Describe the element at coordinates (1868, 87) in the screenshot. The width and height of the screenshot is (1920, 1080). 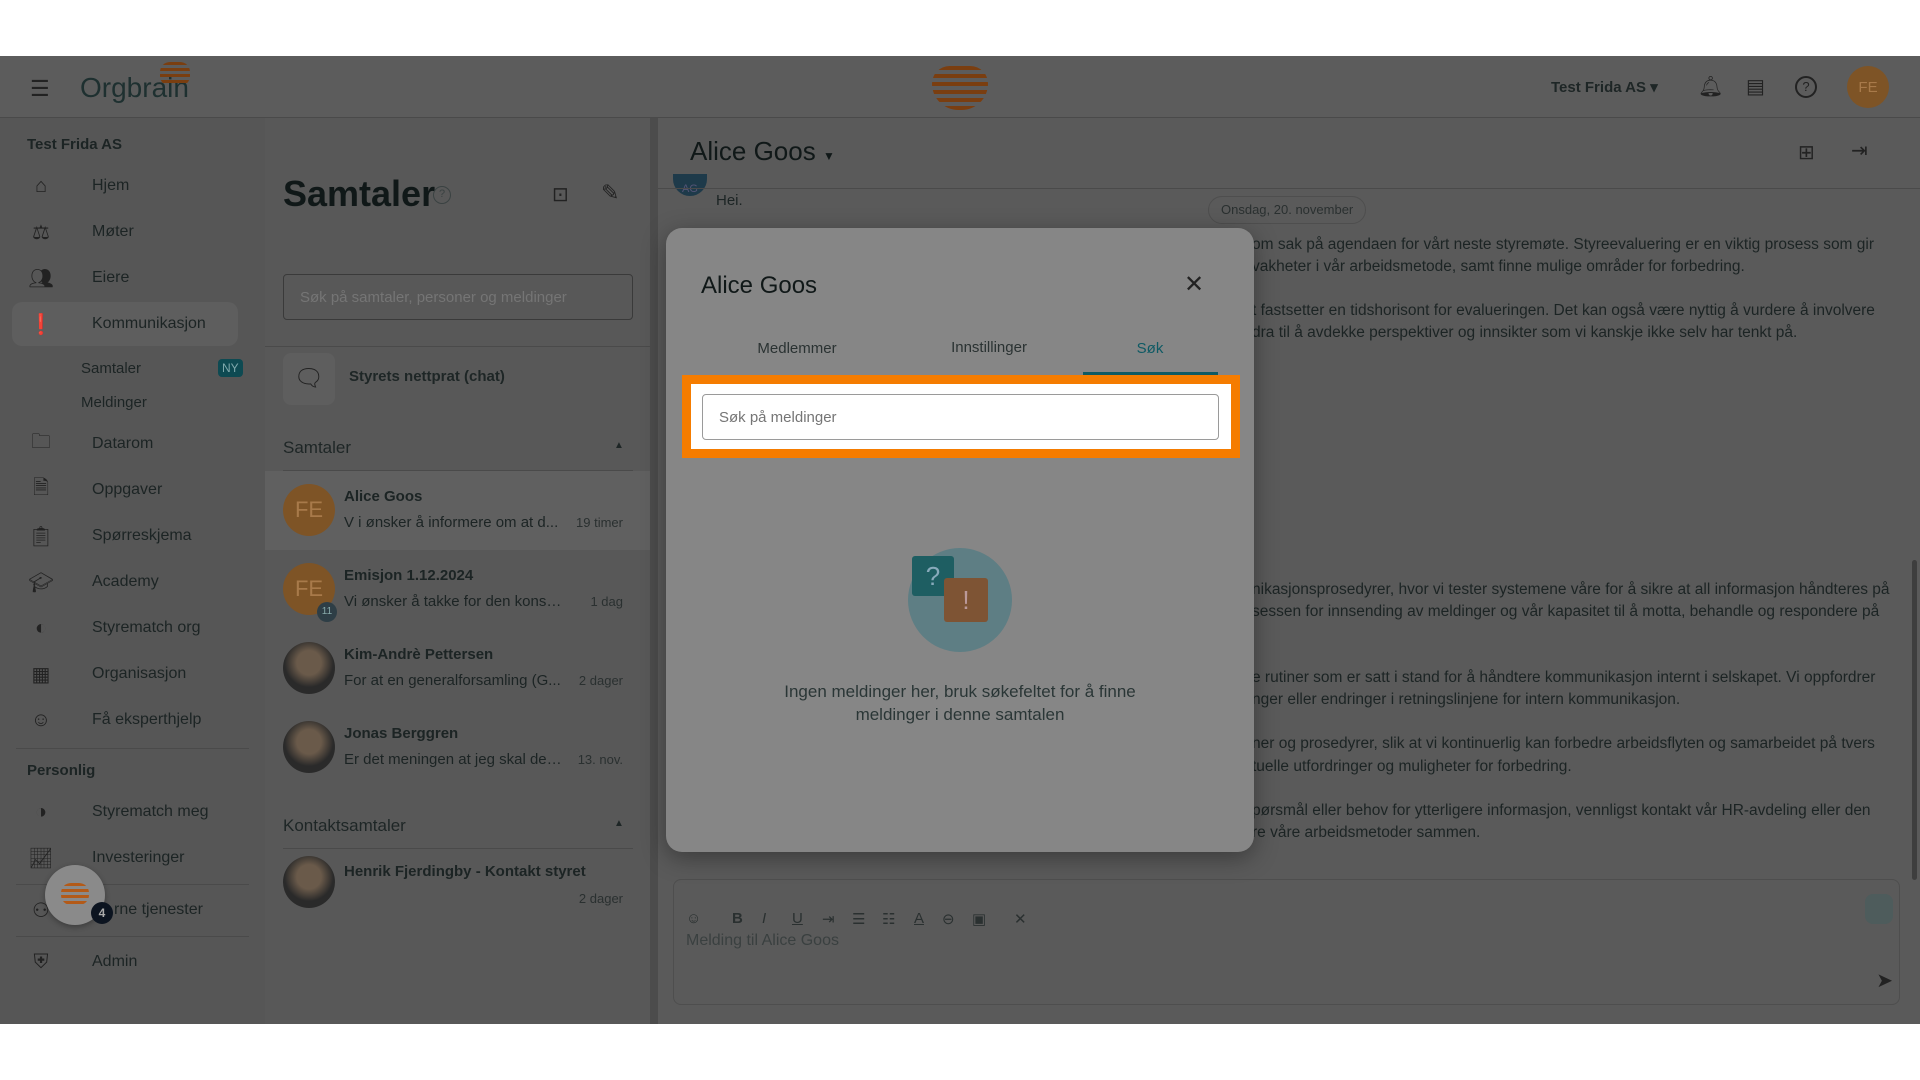
I see `user-avatar: FE` at that location.